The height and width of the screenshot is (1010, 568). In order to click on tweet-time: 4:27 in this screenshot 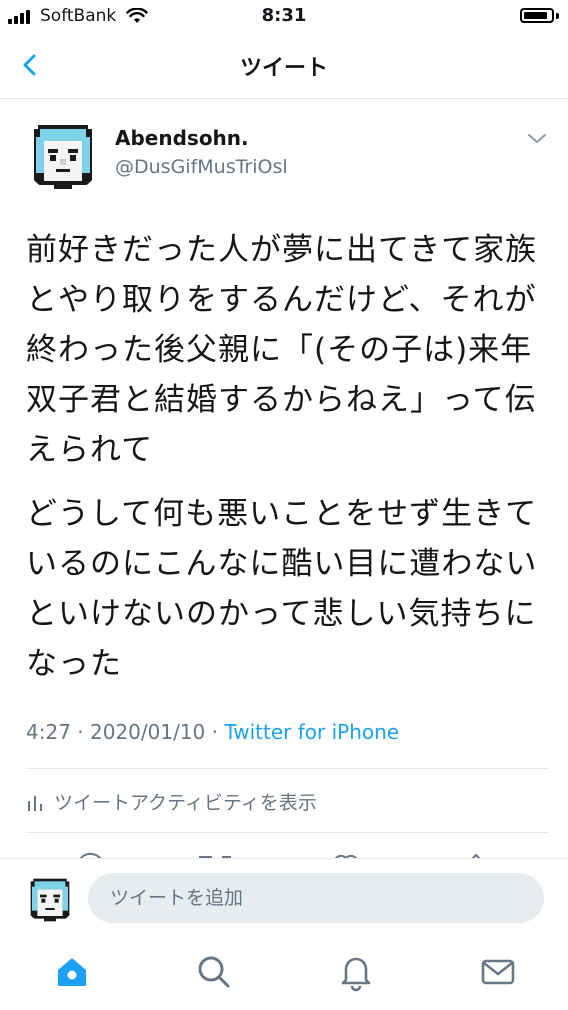, I will do `click(48, 732)`.